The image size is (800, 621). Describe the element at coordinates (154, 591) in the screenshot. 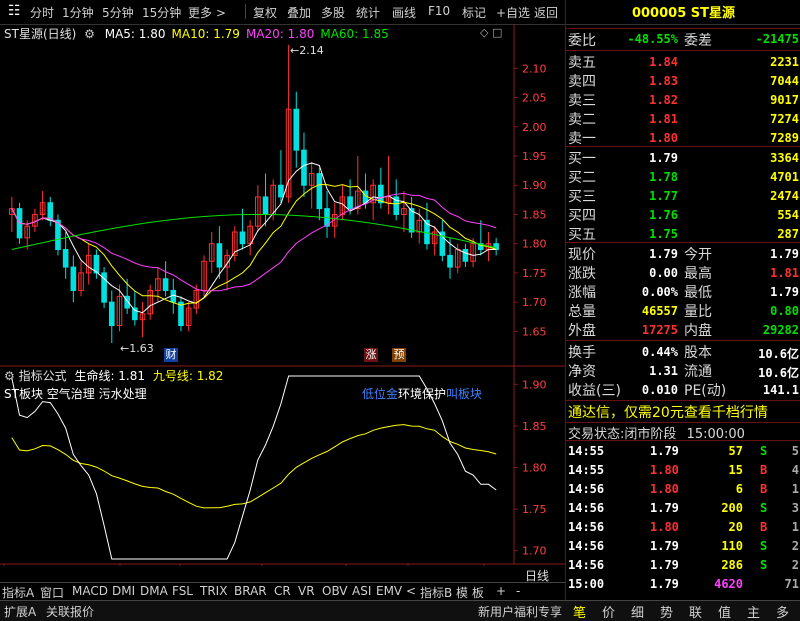

I see `indicator-tab: DMA` at that location.